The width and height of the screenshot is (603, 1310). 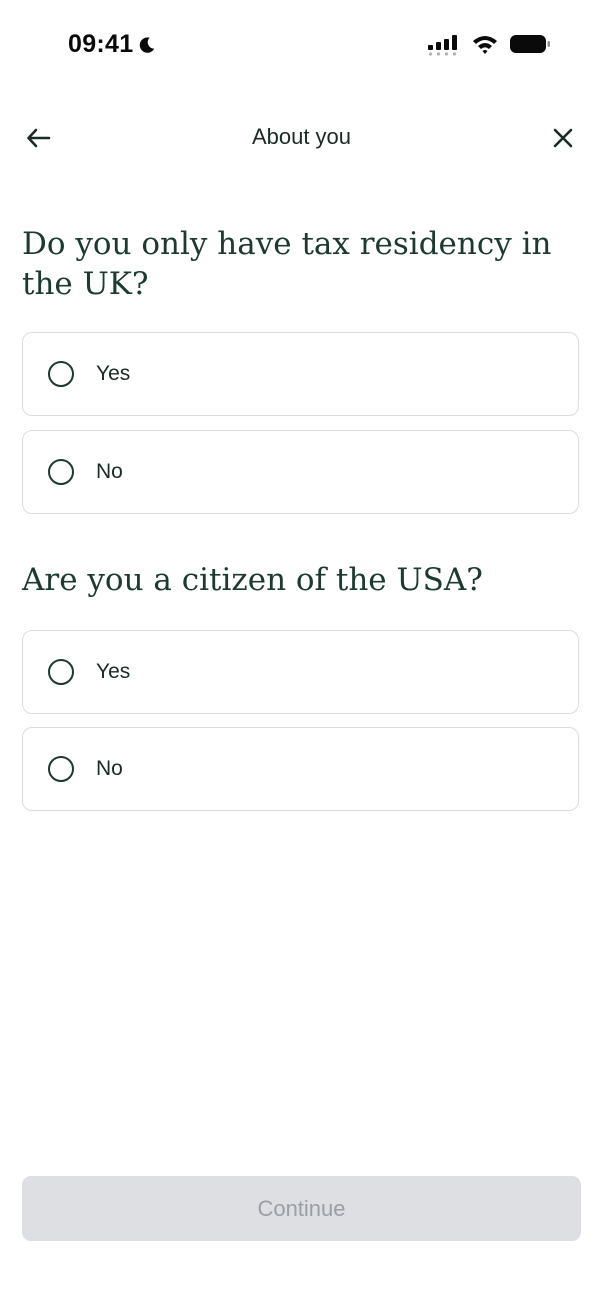 What do you see at coordinates (485, 45) in the screenshot?
I see `wifi-icon` at bounding box center [485, 45].